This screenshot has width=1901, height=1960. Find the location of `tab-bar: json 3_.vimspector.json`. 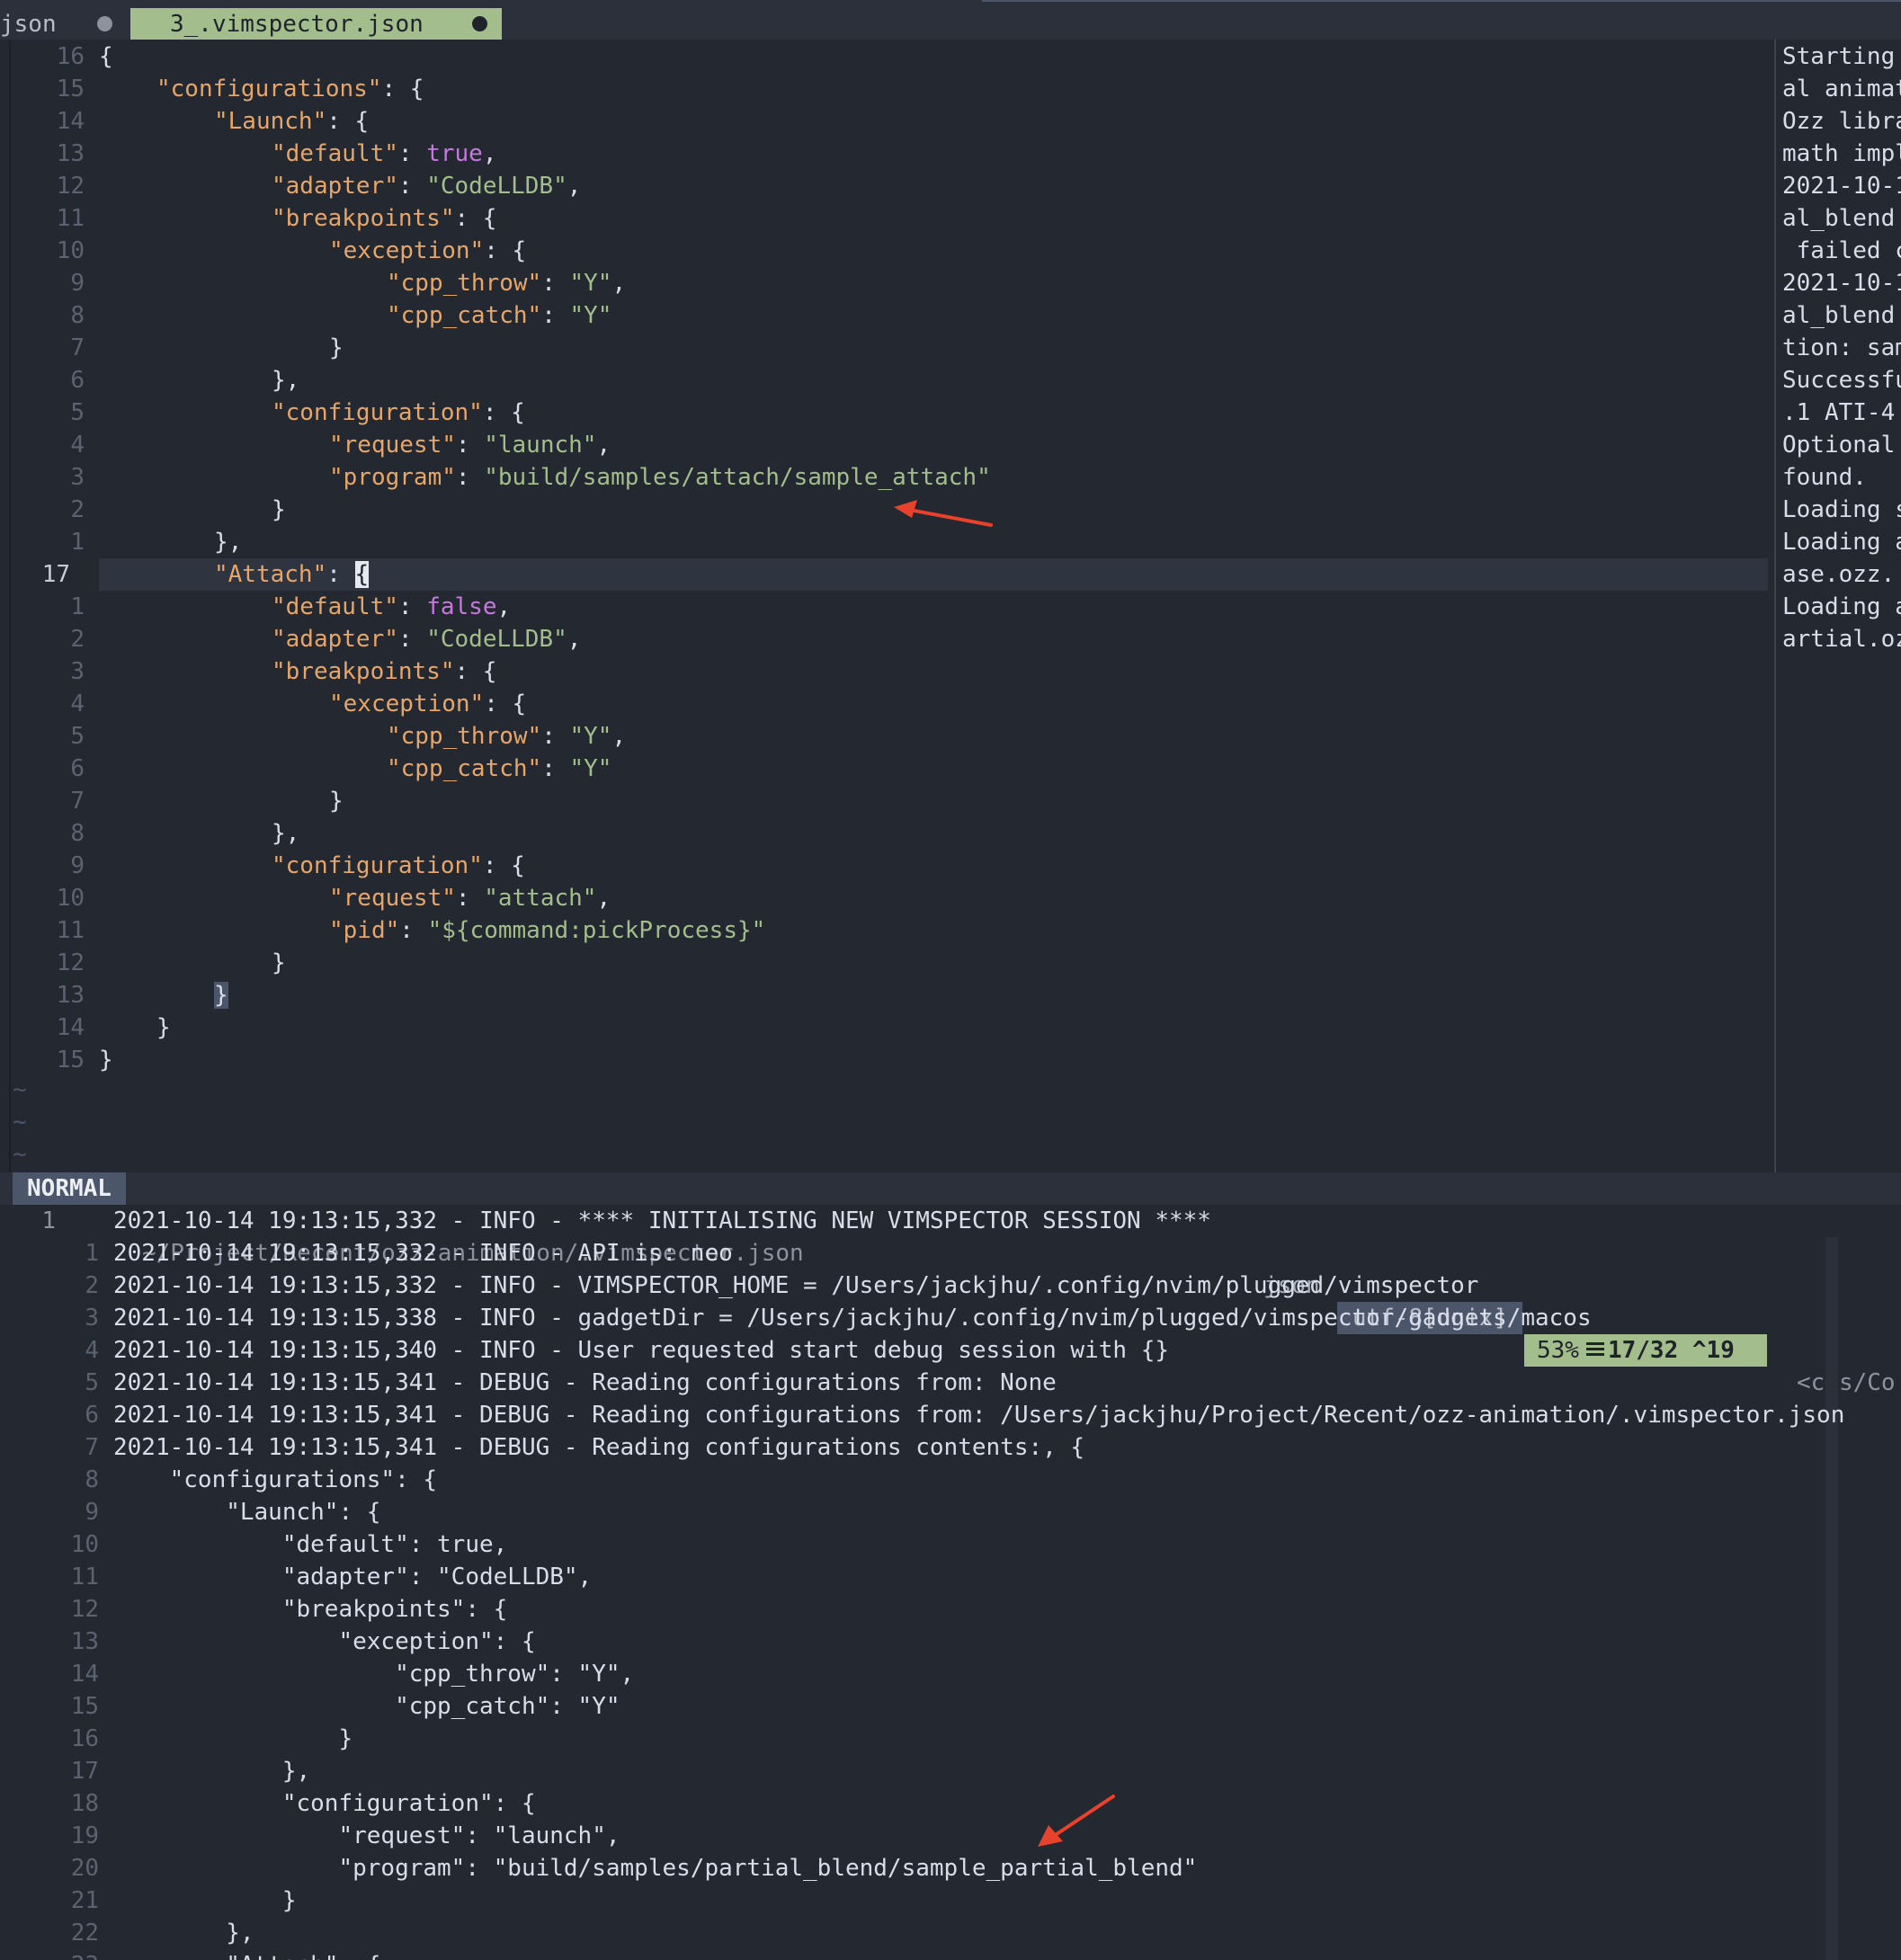

tab-bar: json 3_.vimspector.json is located at coordinates (950, 20).